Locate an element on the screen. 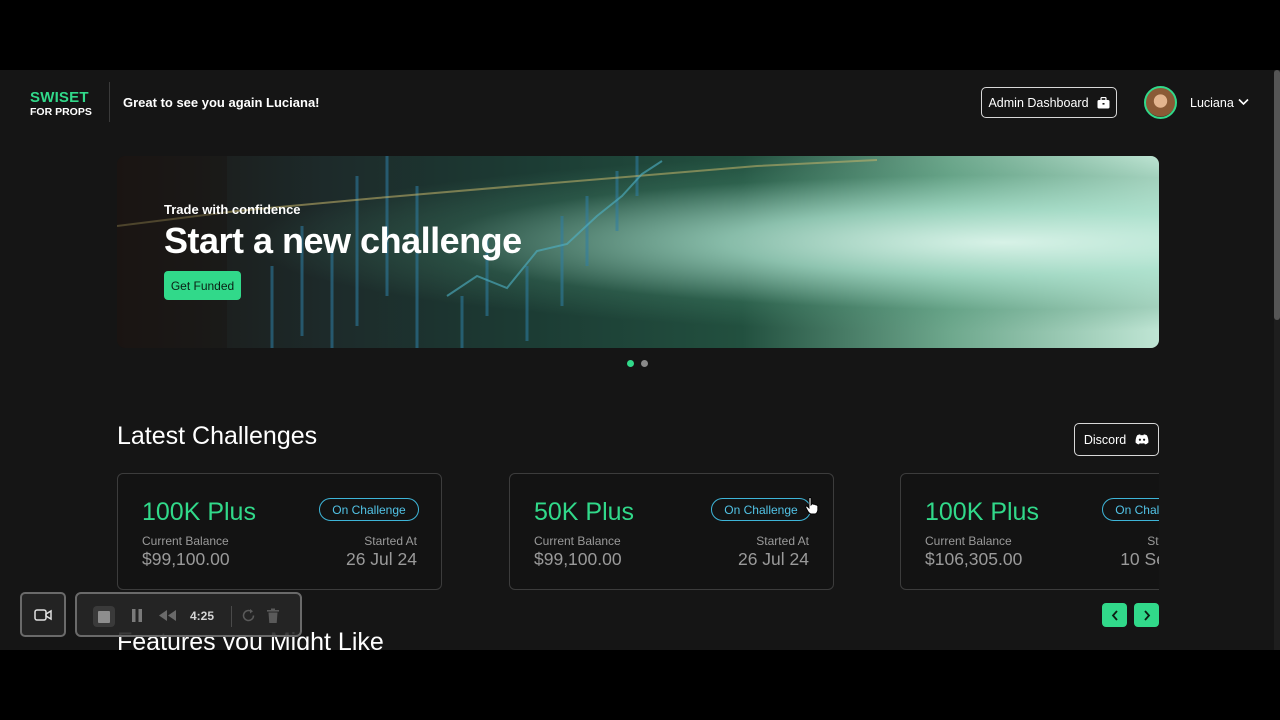 The image size is (1280, 720). carousel-next-button is located at coordinates (1146, 615).